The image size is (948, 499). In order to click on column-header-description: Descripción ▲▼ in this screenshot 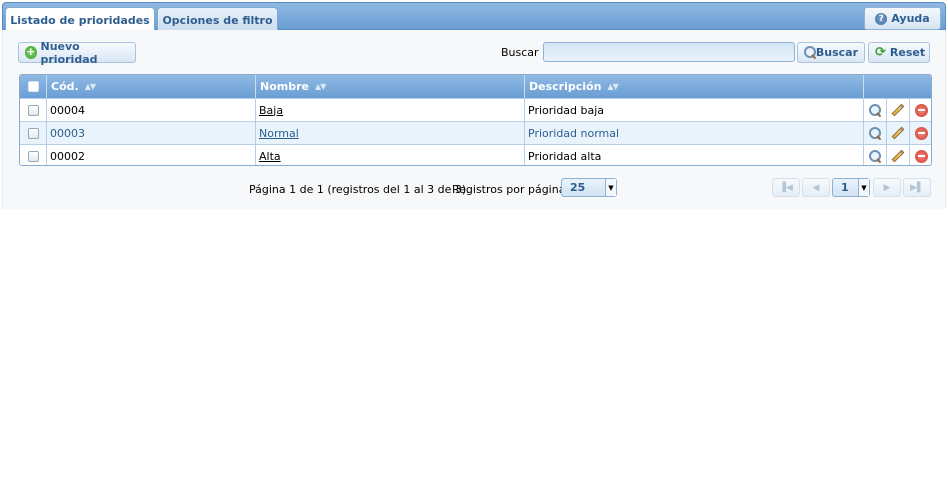, I will do `click(694, 86)`.